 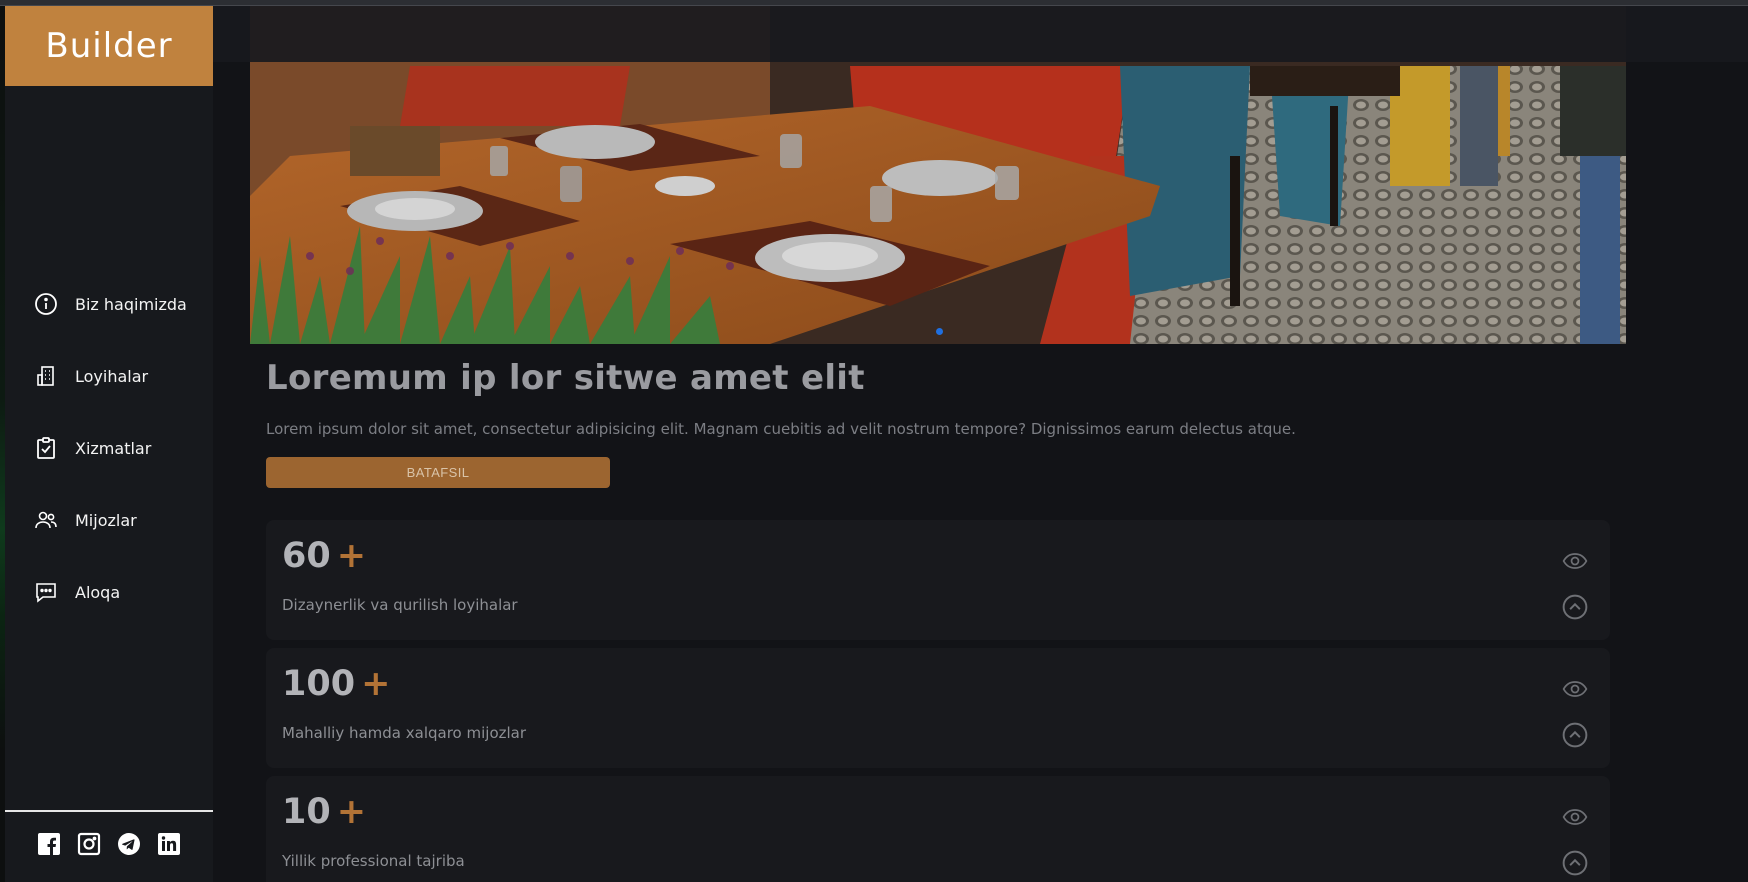 I want to click on sidebar-divider, so click(x=109, y=811).